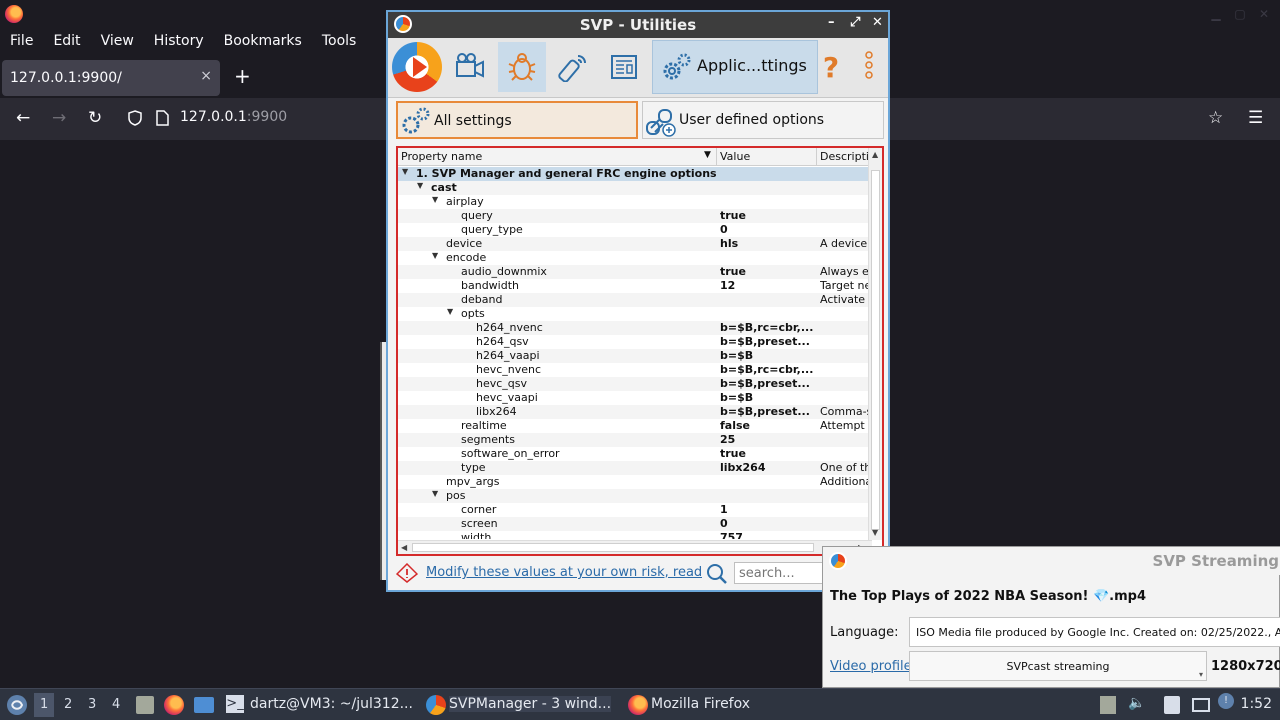  What do you see at coordinates (768, 425) in the screenshot?
I see `property-value: false` at bounding box center [768, 425].